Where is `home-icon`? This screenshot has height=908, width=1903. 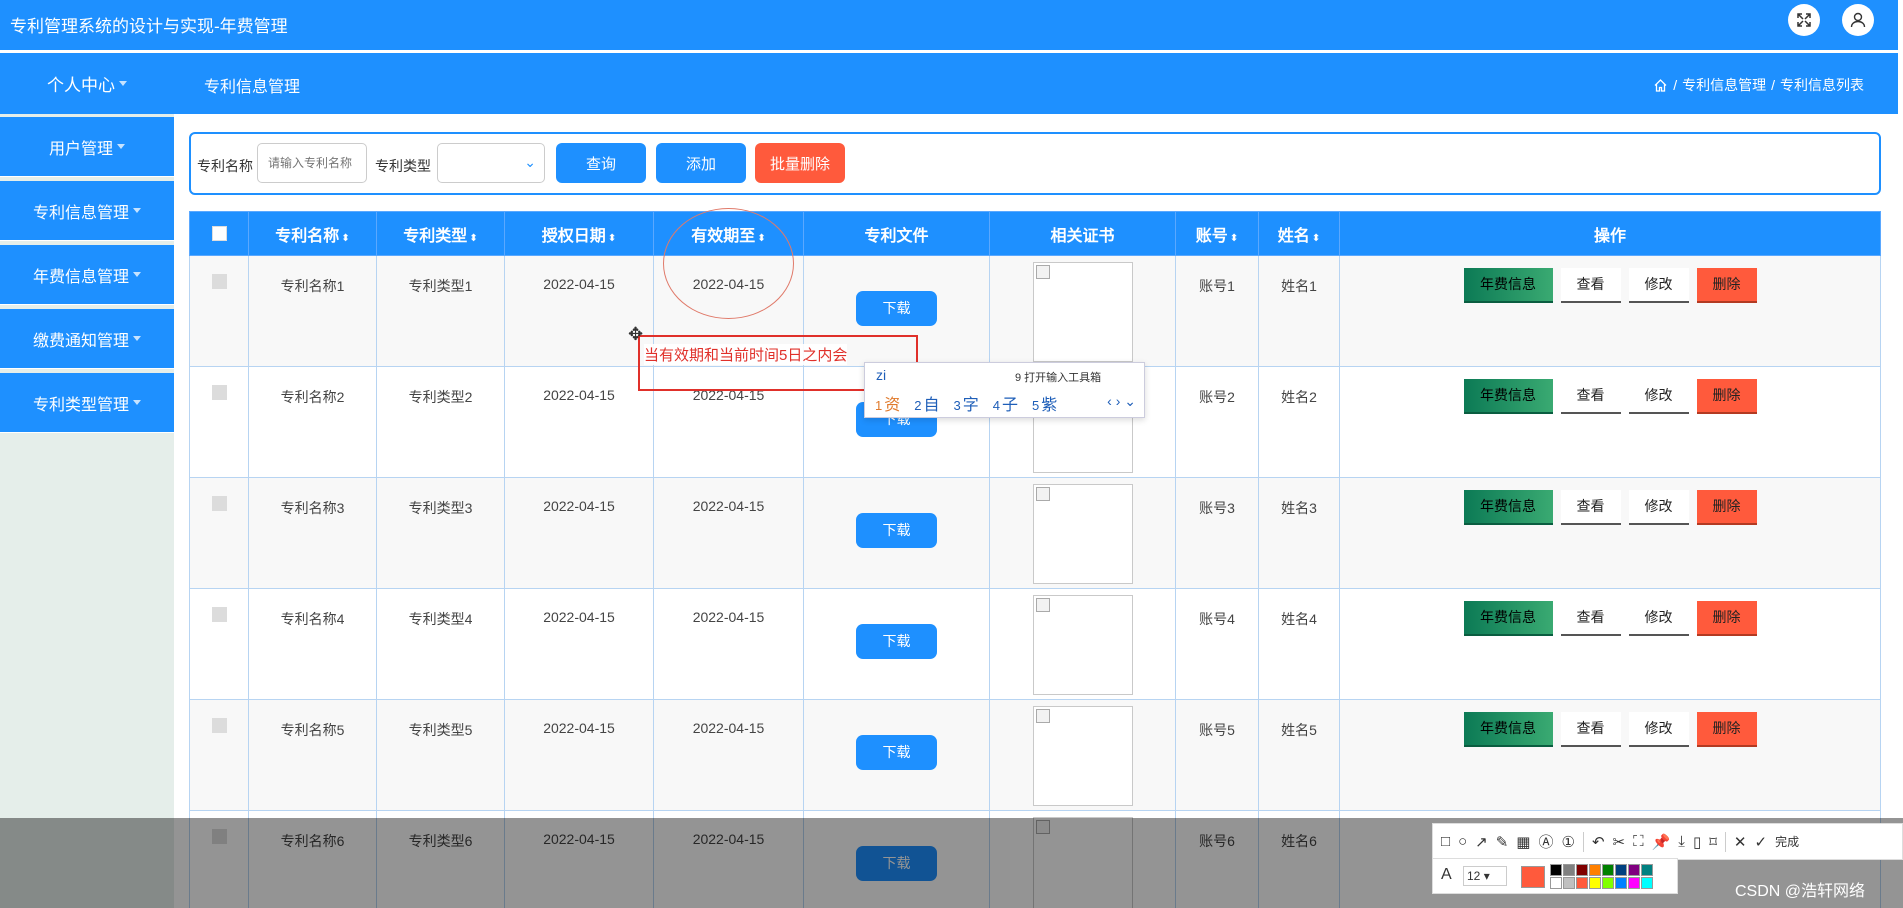
home-icon is located at coordinates (1660, 85).